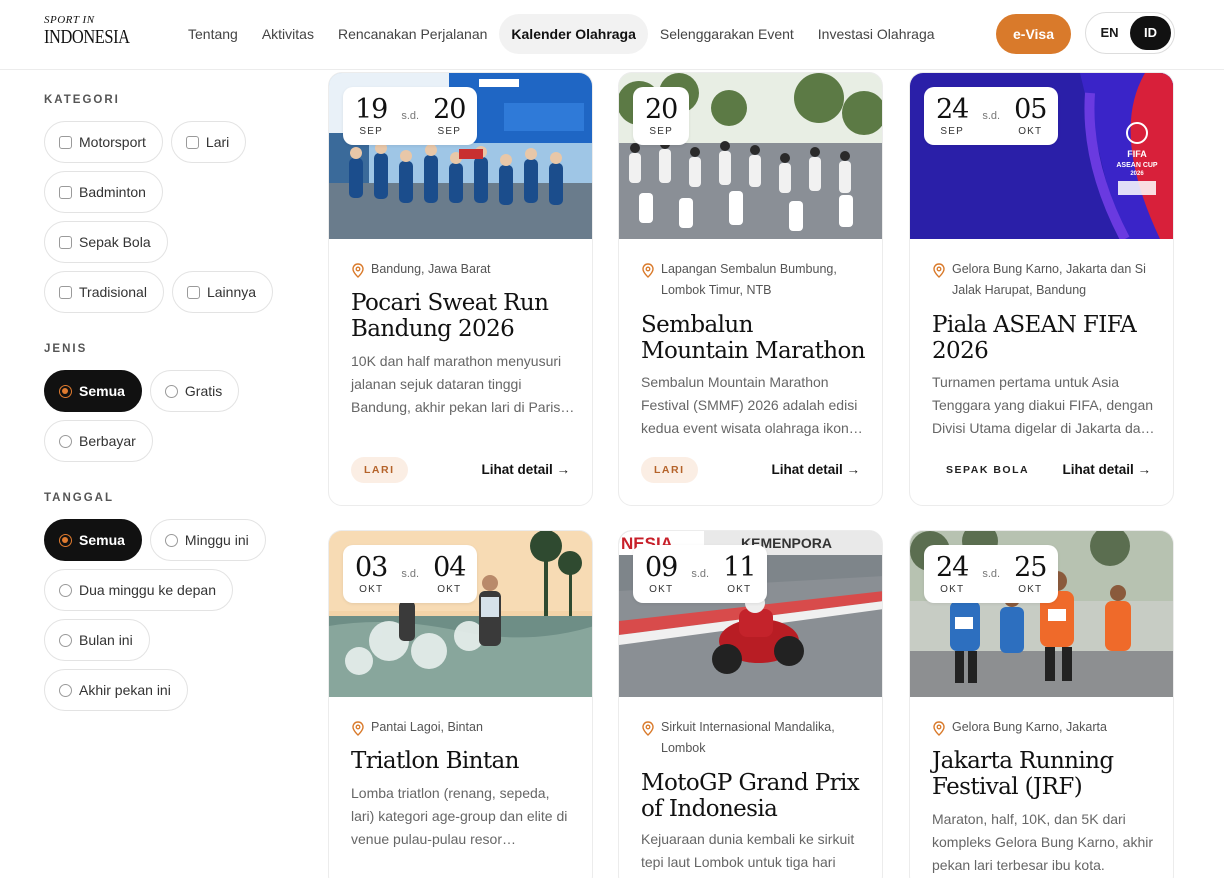  I want to click on tanggal-minggu-ini: Minggu ini, so click(207, 540).